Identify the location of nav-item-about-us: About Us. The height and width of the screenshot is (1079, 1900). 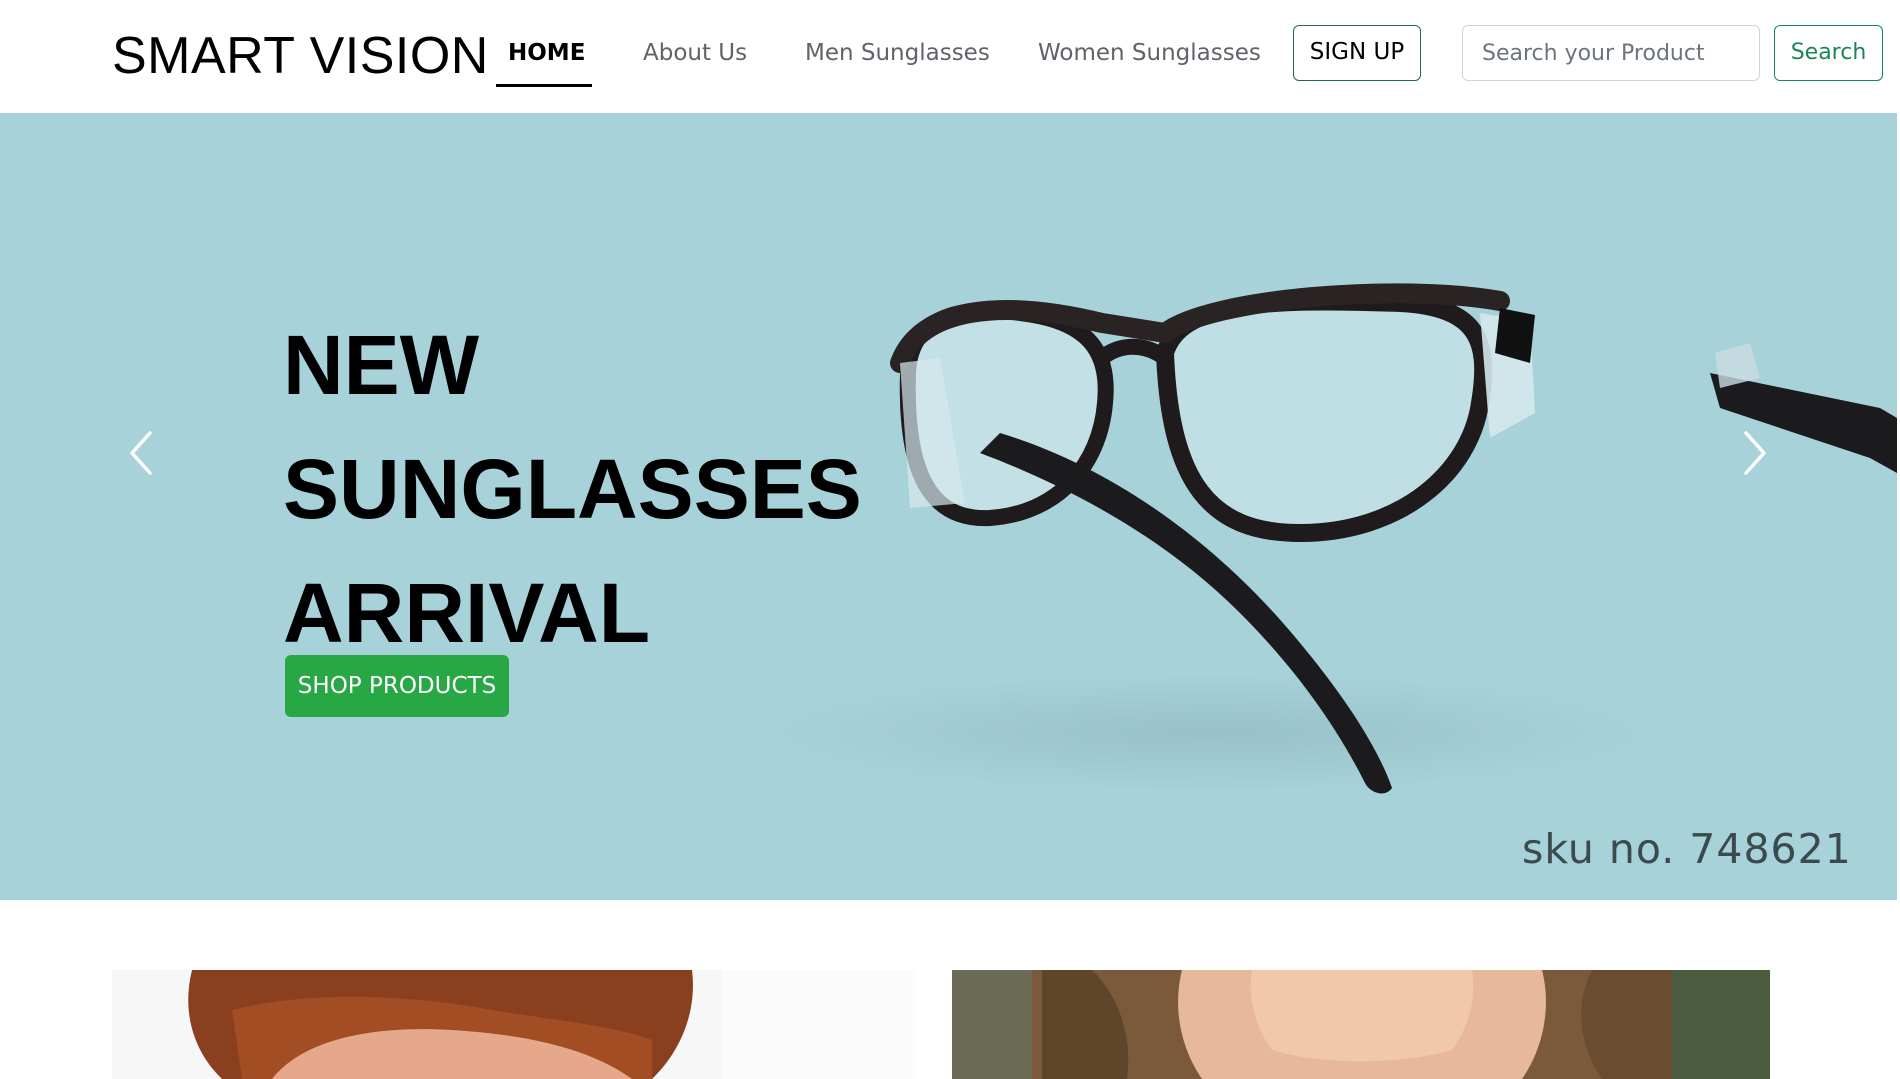
(695, 53).